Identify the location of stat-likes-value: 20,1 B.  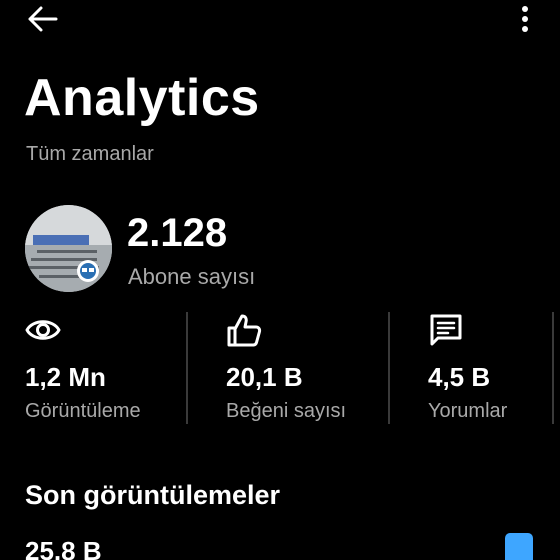
(264, 377).